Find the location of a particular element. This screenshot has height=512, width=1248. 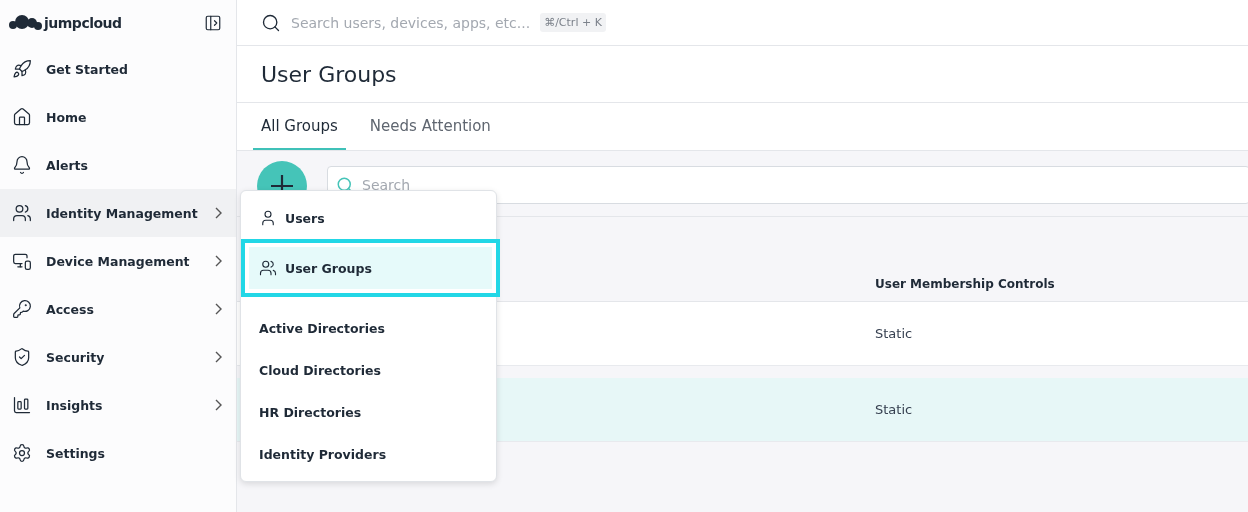

tab: All Groups is located at coordinates (299, 126).